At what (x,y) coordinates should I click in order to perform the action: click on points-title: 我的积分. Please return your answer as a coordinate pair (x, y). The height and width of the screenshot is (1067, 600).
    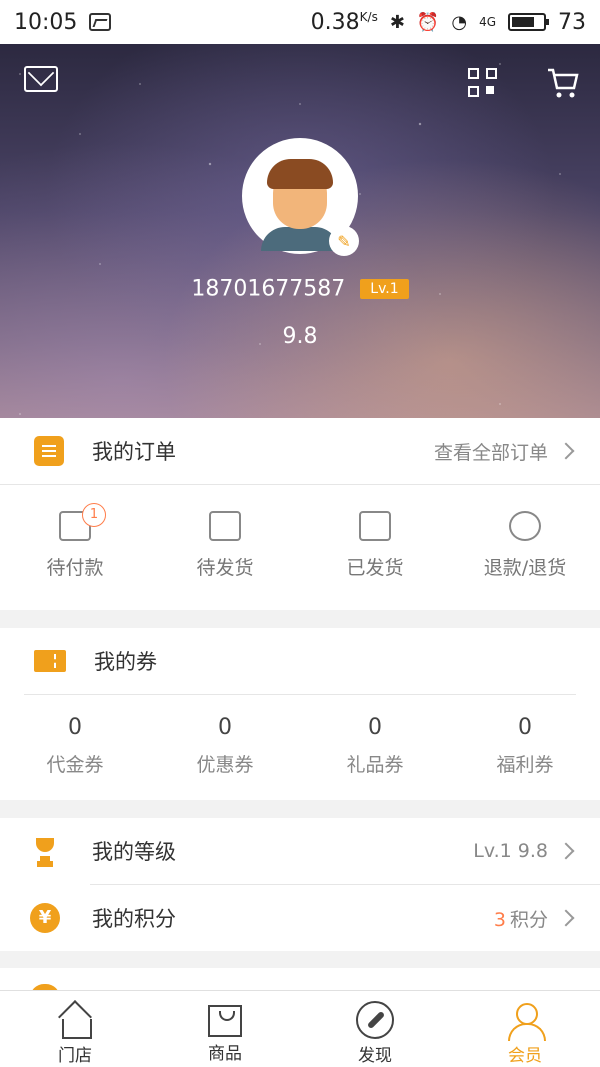
    Looking at the image, I should click on (134, 919).